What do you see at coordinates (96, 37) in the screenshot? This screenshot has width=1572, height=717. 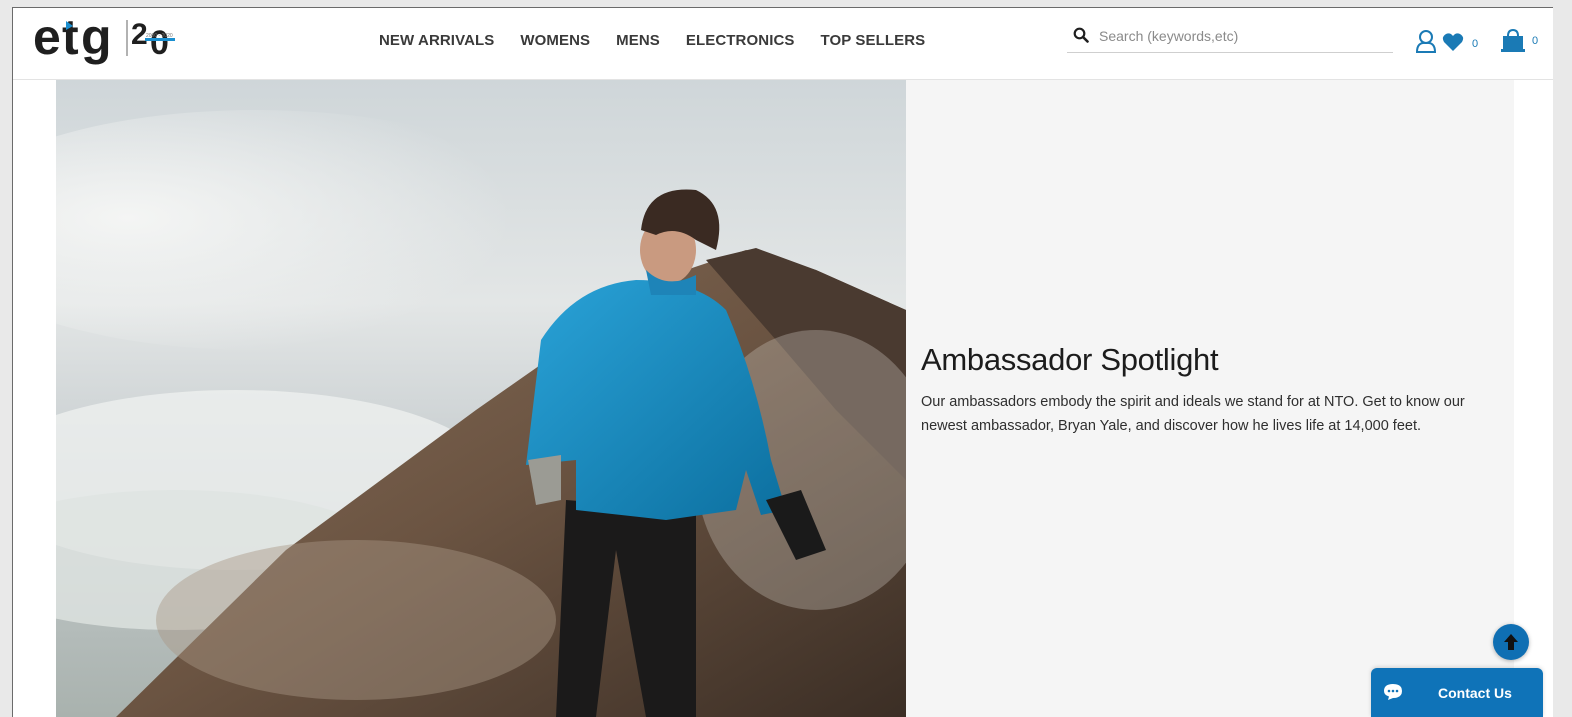 I see `svg-text: g` at bounding box center [96, 37].